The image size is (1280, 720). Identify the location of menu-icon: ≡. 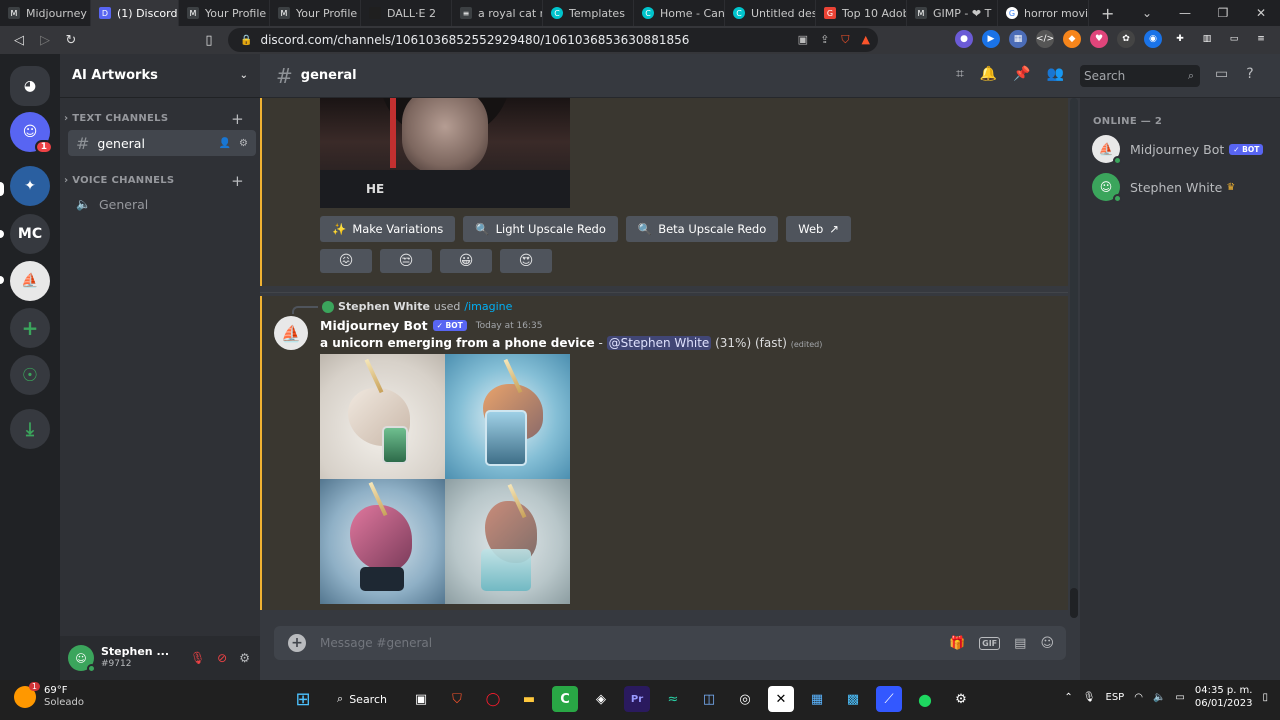
(1261, 39).